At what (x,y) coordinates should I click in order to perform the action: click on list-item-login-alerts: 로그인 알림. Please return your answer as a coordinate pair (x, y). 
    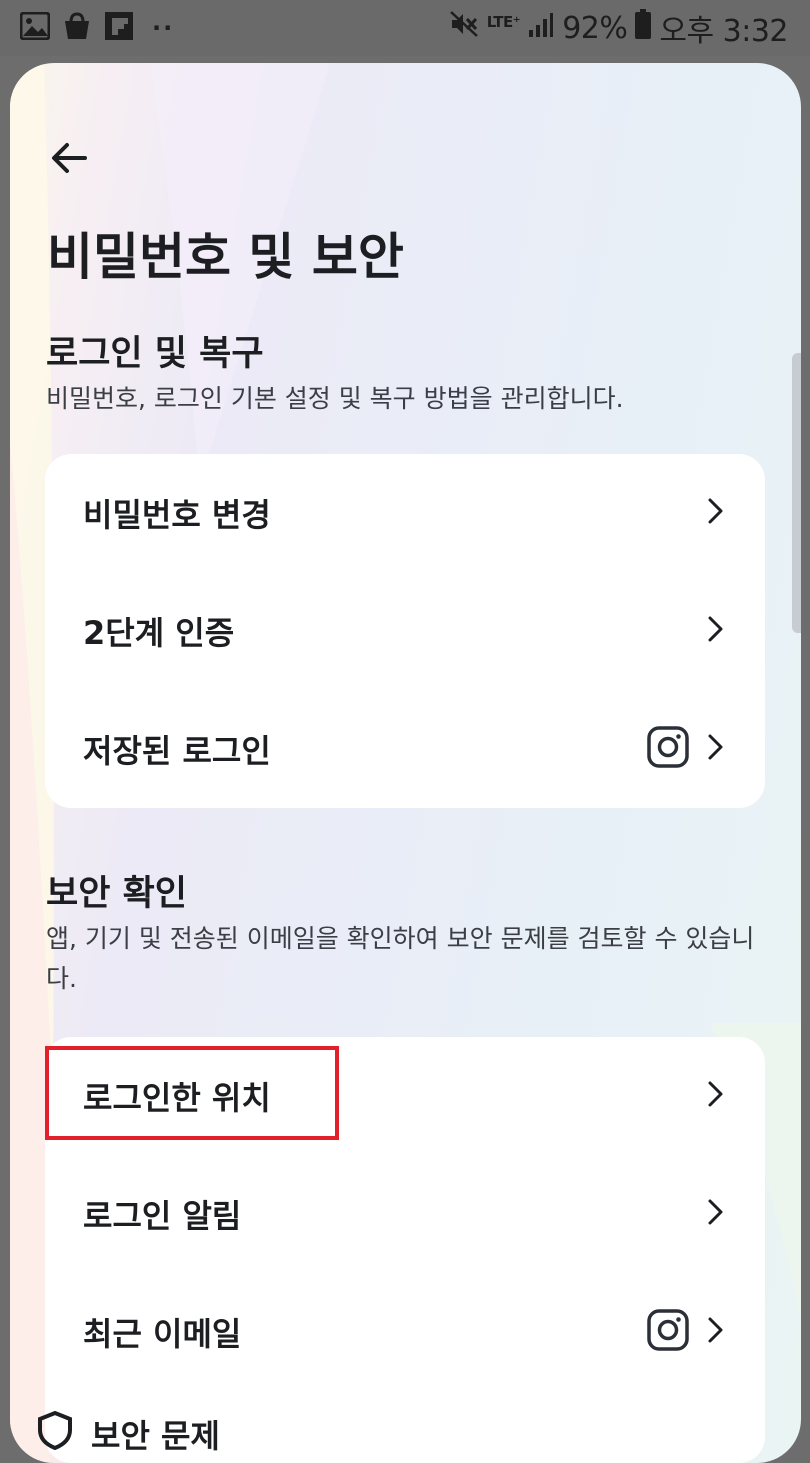
    Looking at the image, I should click on (405, 1214).